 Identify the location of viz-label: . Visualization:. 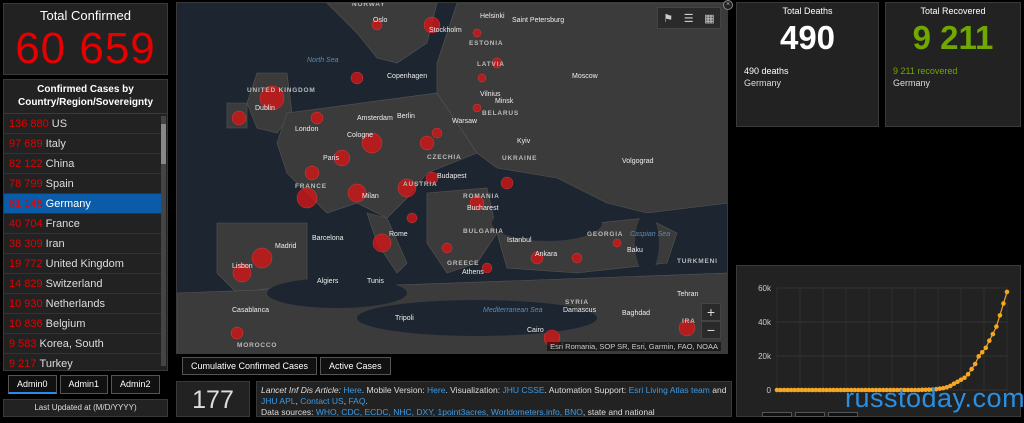
(474, 390).